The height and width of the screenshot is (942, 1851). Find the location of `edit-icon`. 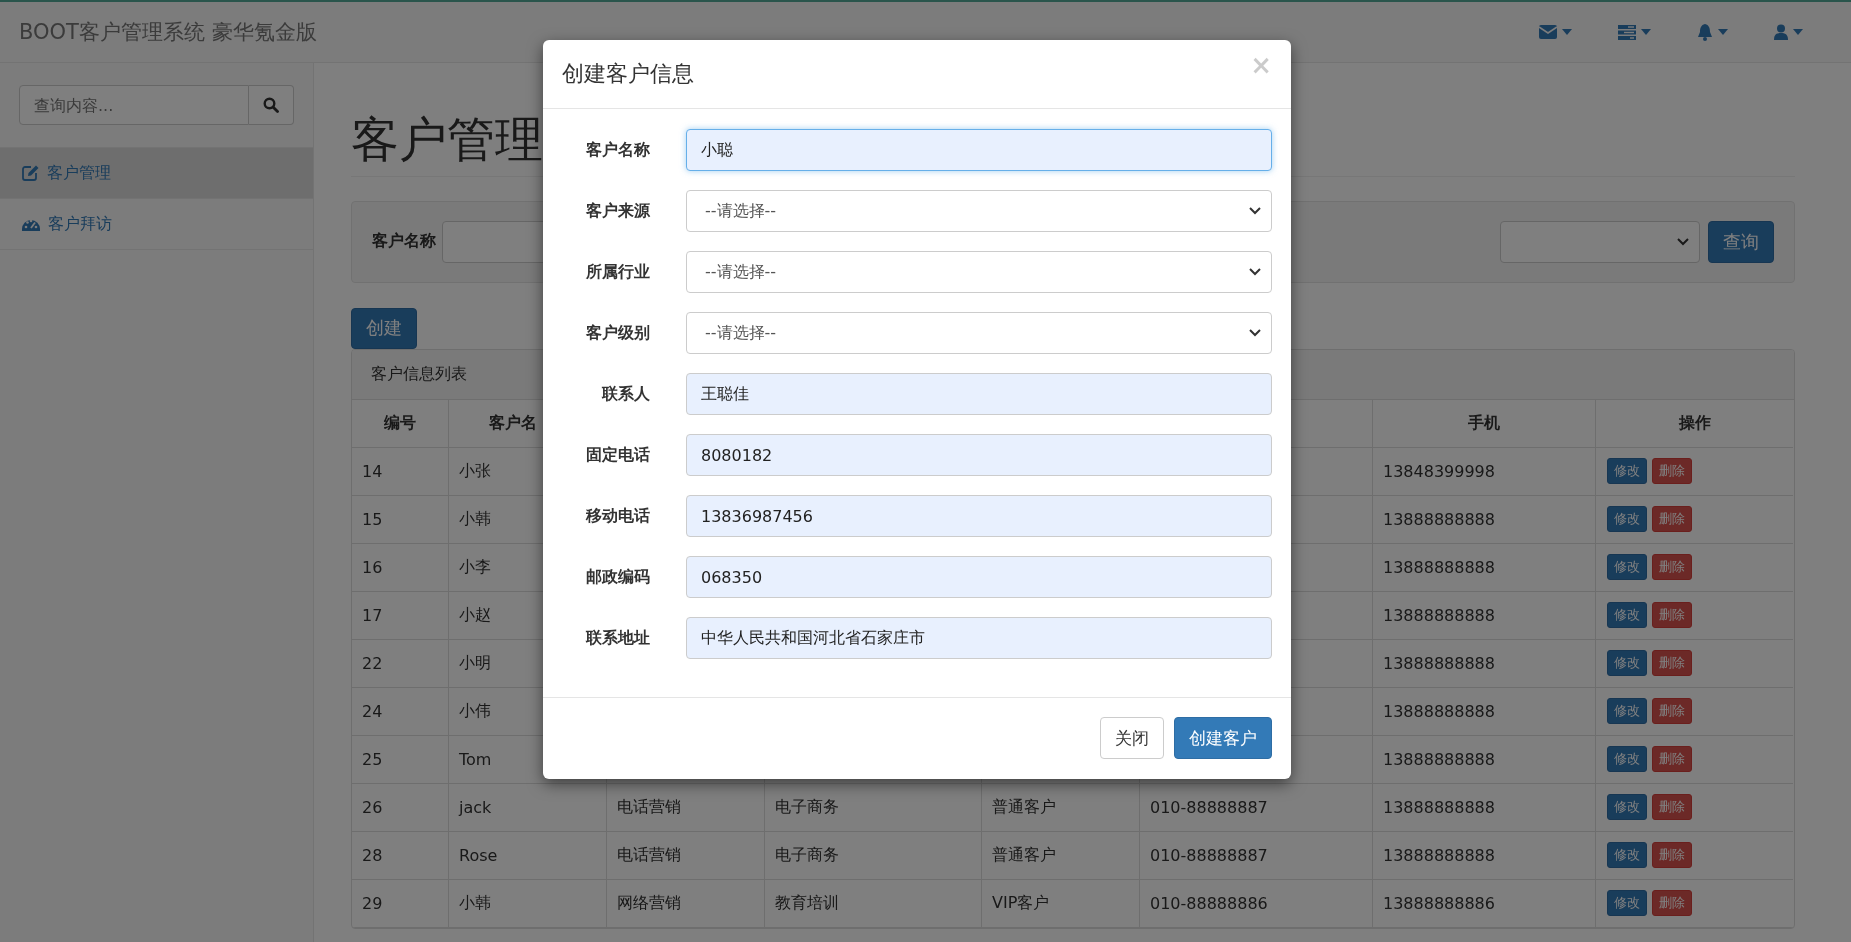

edit-icon is located at coordinates (30, 173).